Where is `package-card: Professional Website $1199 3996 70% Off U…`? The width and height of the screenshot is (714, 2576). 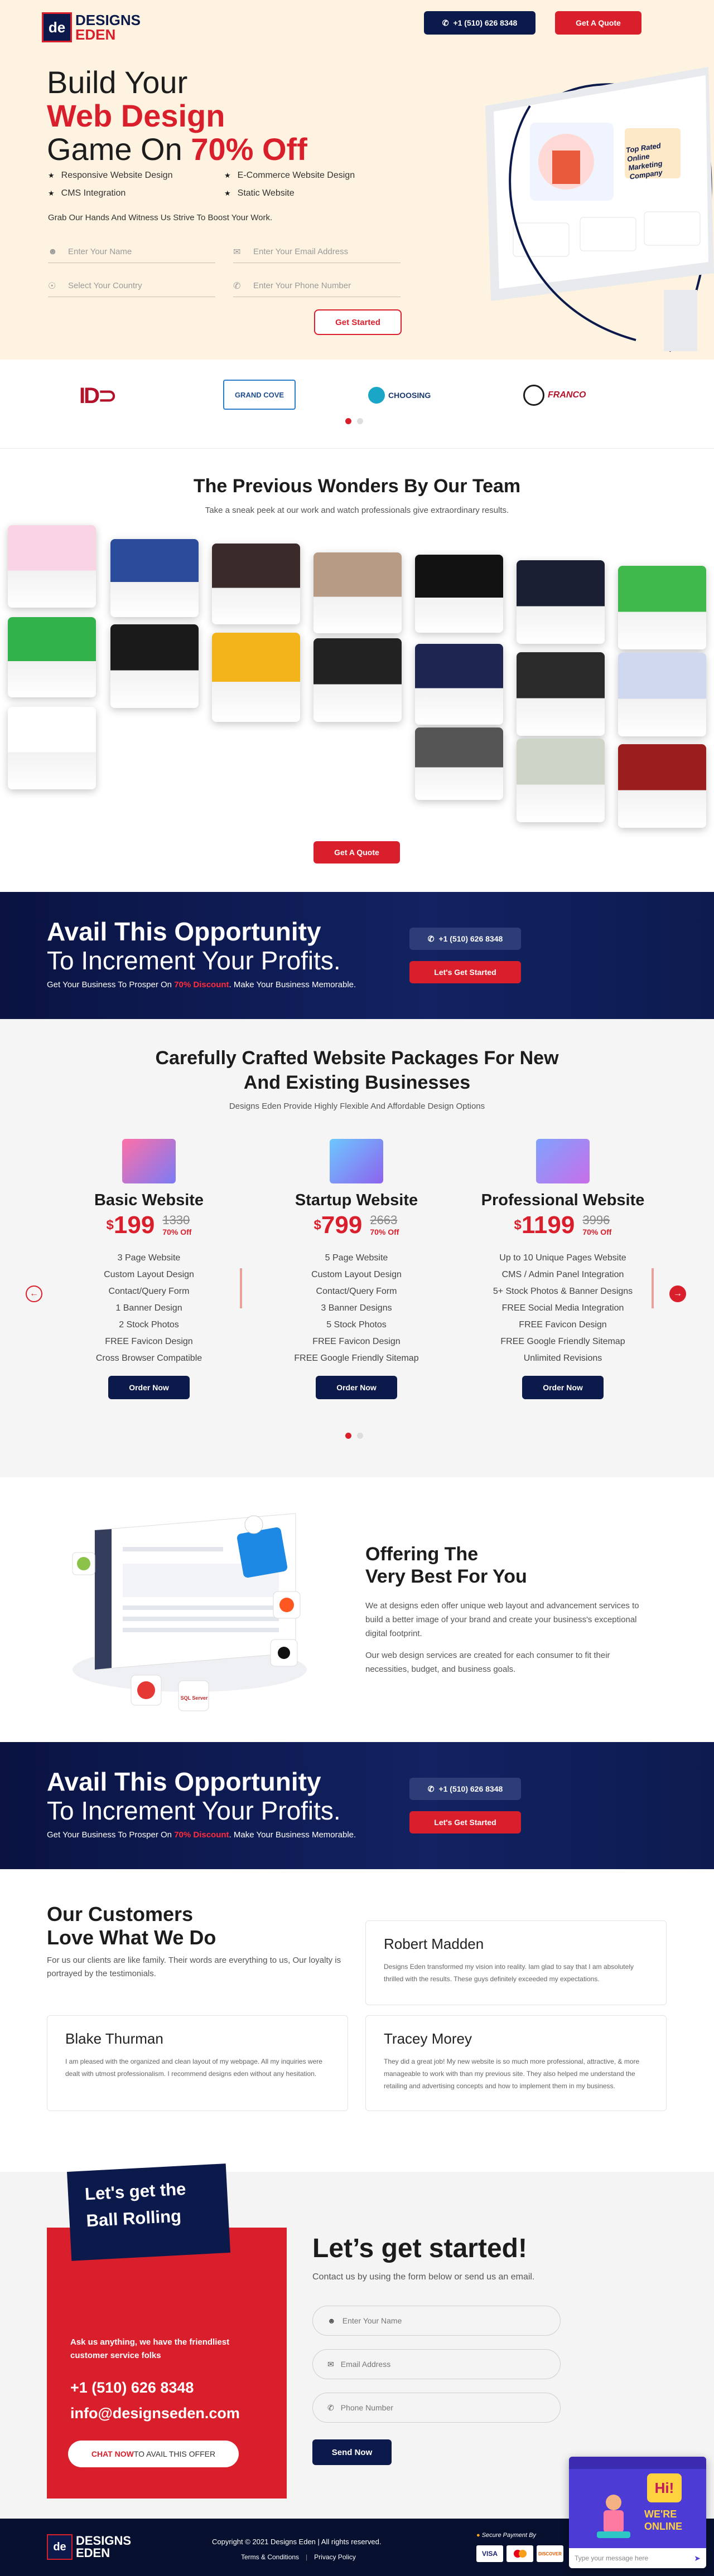 package-card: Professional Website $1199 3996 70% Off U… is located at coordinates (563, 1269).